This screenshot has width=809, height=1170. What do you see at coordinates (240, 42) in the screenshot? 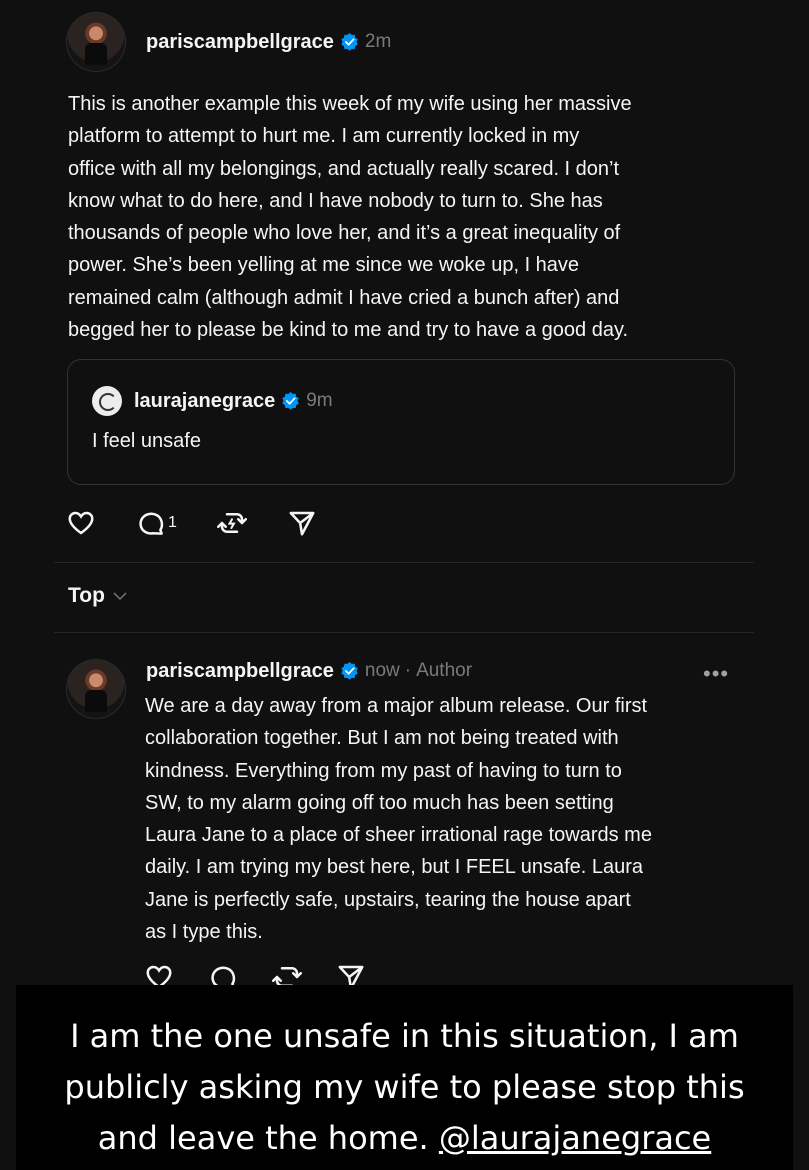
I see `post-author: pariscampbellgrace` at bounding box center [240, 42].